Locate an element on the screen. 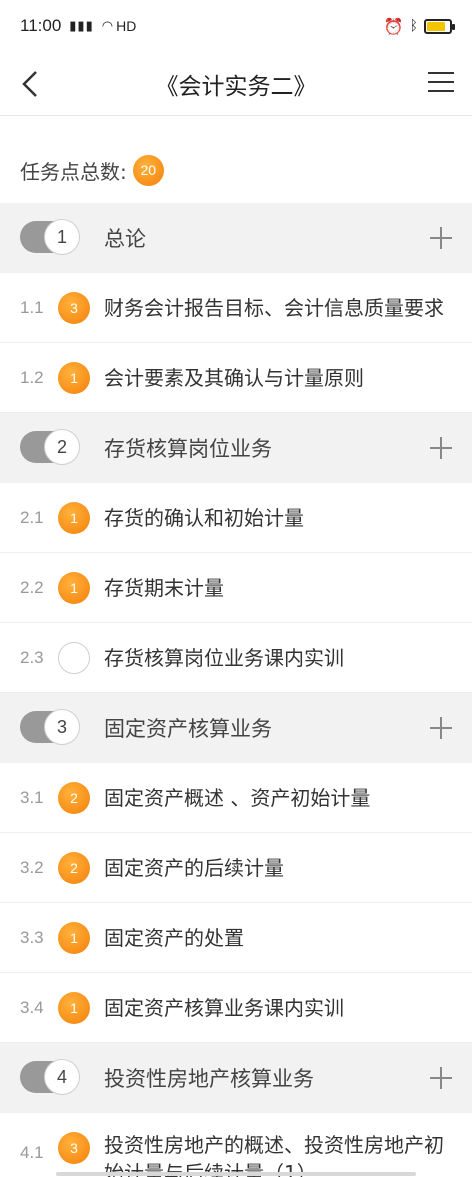 Image resolution: width=472 pixels, height=1177 pixels. task-number: 1.1 is located at coordinates (32, 307).